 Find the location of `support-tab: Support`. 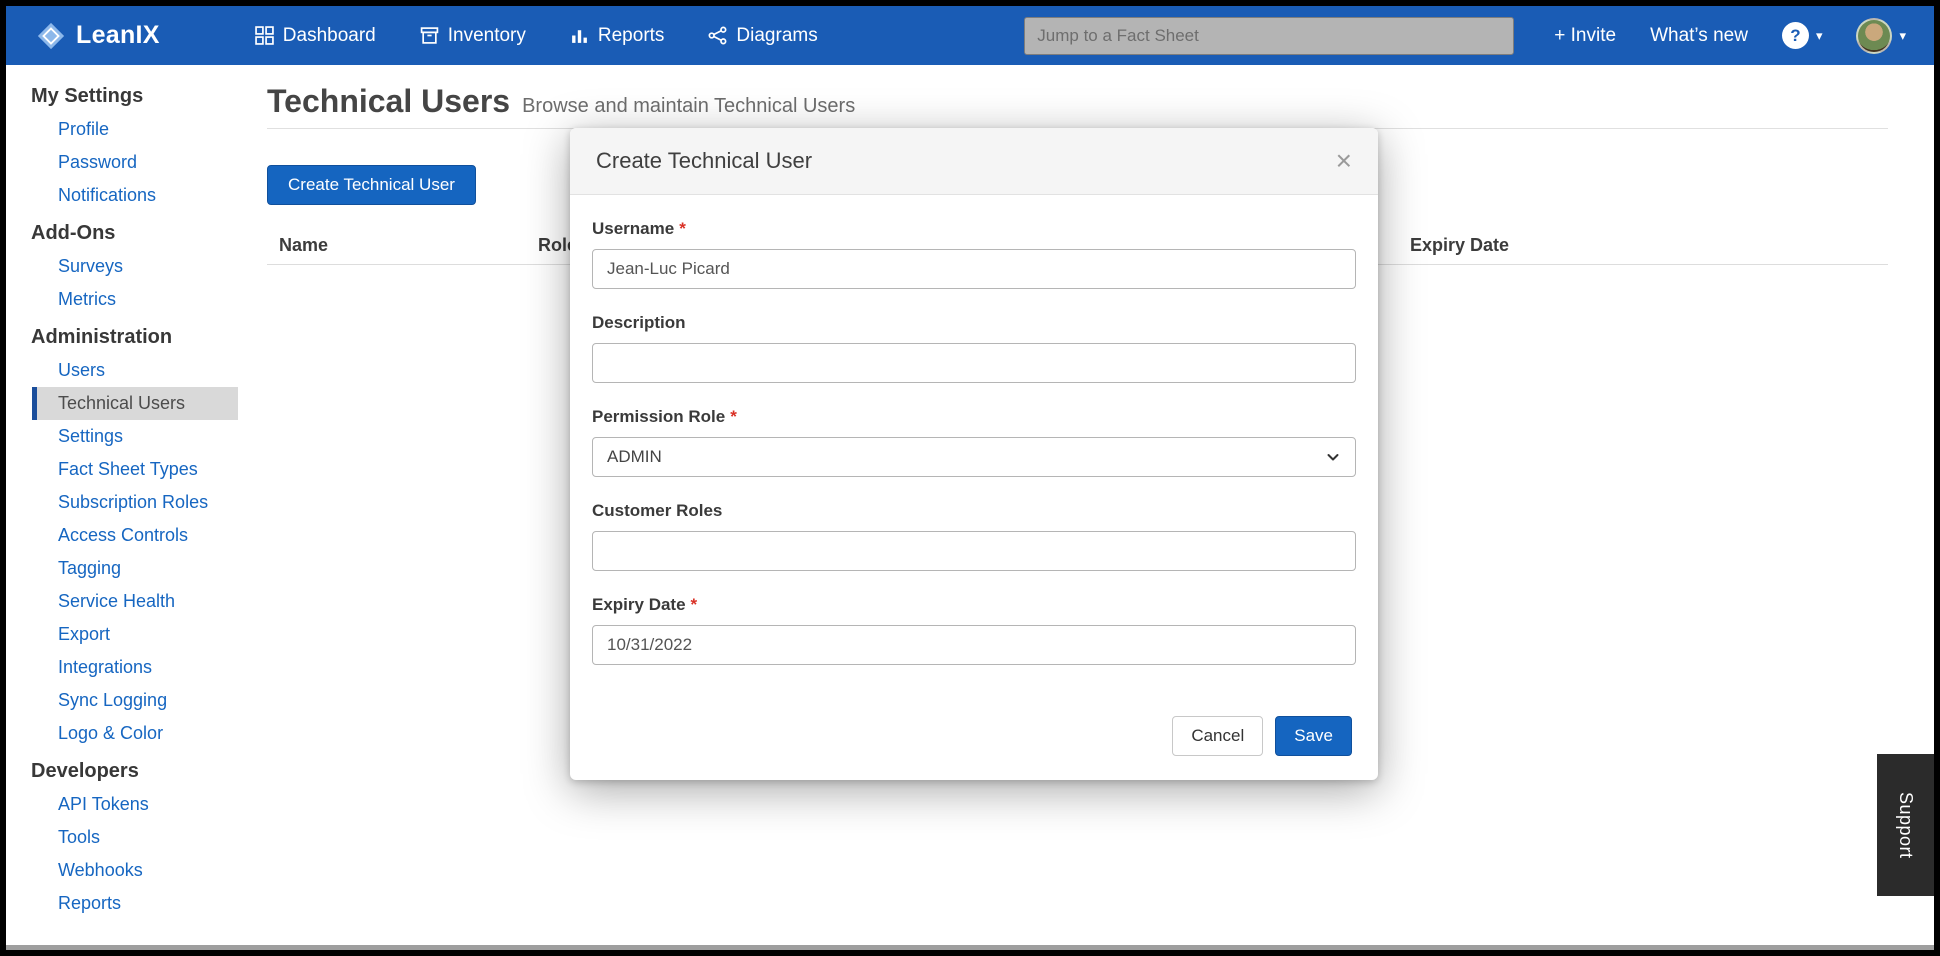

support-tab: Support is located at coordinates (1905, 825).